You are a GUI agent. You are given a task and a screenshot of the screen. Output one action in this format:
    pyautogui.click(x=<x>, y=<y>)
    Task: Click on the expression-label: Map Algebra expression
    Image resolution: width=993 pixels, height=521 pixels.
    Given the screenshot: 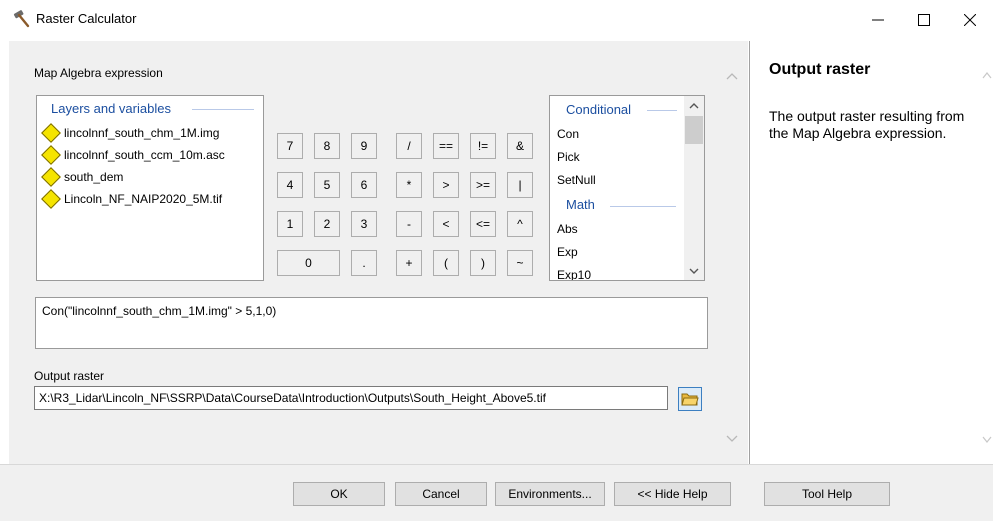 What is the action you would take?
    pyautogui.click(x=98, y=73)
    